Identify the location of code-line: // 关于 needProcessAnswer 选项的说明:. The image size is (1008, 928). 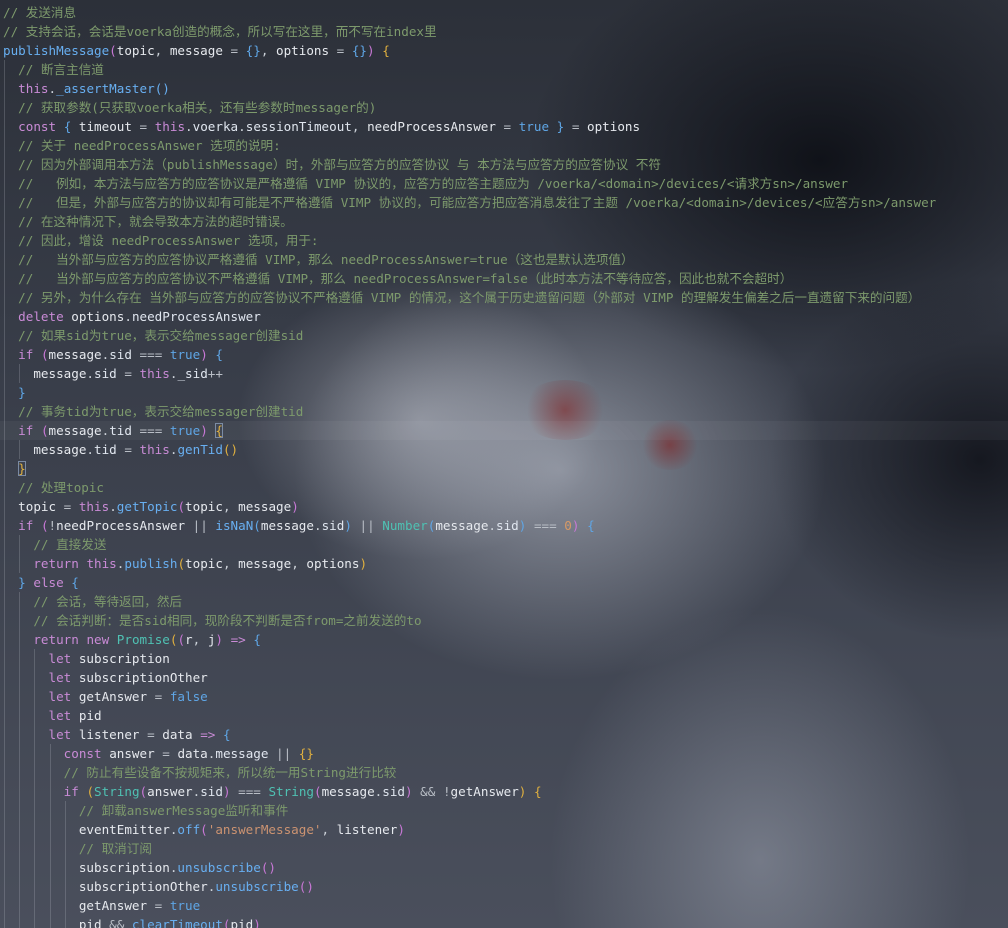
(504, 145).